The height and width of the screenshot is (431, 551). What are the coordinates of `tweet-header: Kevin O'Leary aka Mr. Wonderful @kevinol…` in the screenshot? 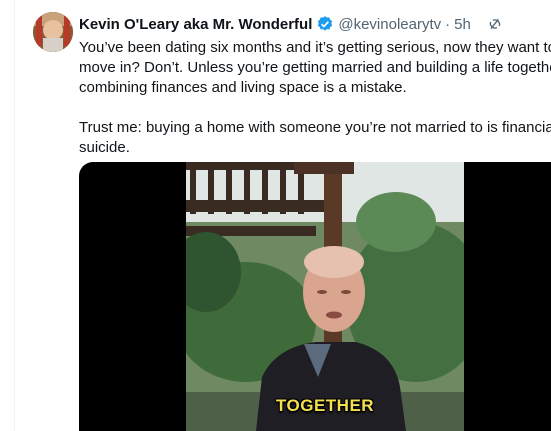 It's located at (314, 24).